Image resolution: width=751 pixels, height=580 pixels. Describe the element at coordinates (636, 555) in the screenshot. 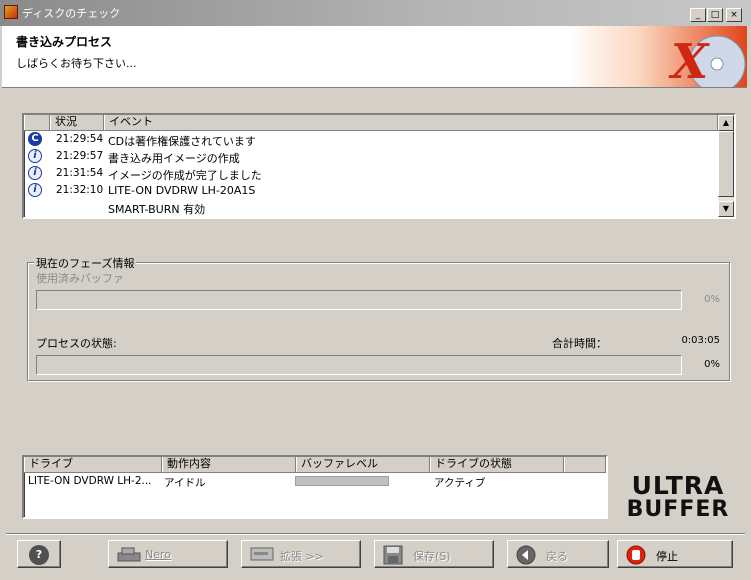

I see `stop-hand-icon` at that location.